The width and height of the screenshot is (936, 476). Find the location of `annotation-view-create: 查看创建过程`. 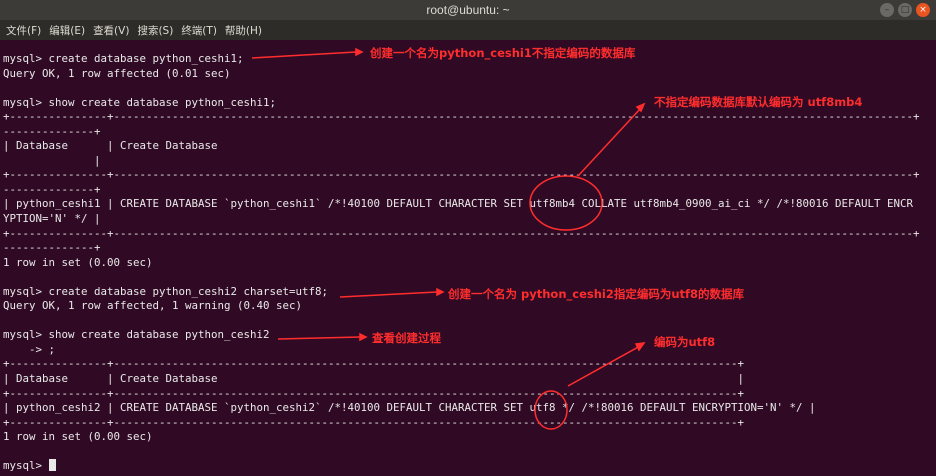

annotation-view-create: 查看创建过程 is located at coordinates (406, 338).